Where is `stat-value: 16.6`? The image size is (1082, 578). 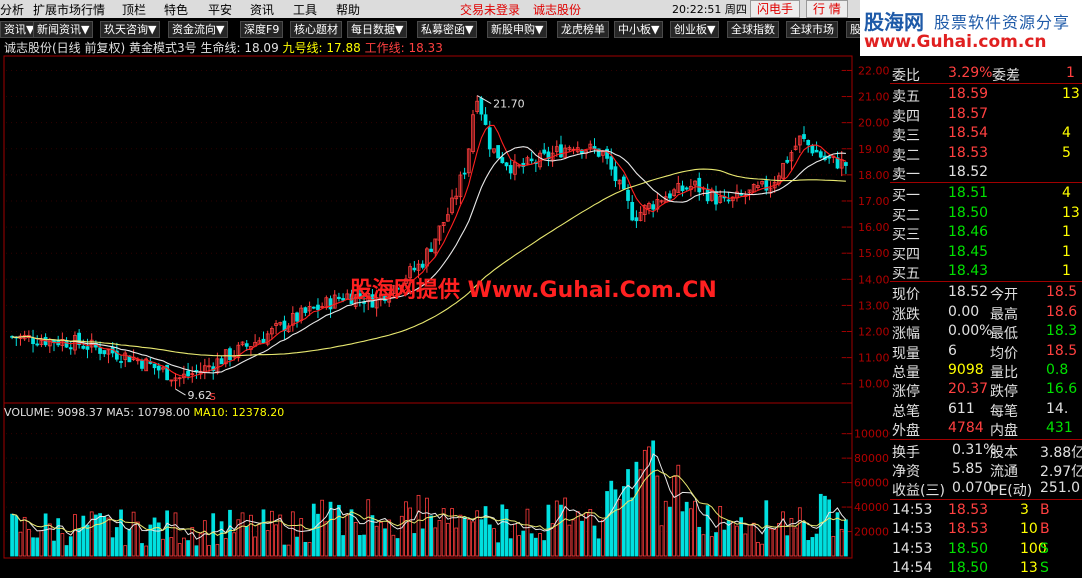
stat-value: 16.6 is located at coordinates (1062, 389).